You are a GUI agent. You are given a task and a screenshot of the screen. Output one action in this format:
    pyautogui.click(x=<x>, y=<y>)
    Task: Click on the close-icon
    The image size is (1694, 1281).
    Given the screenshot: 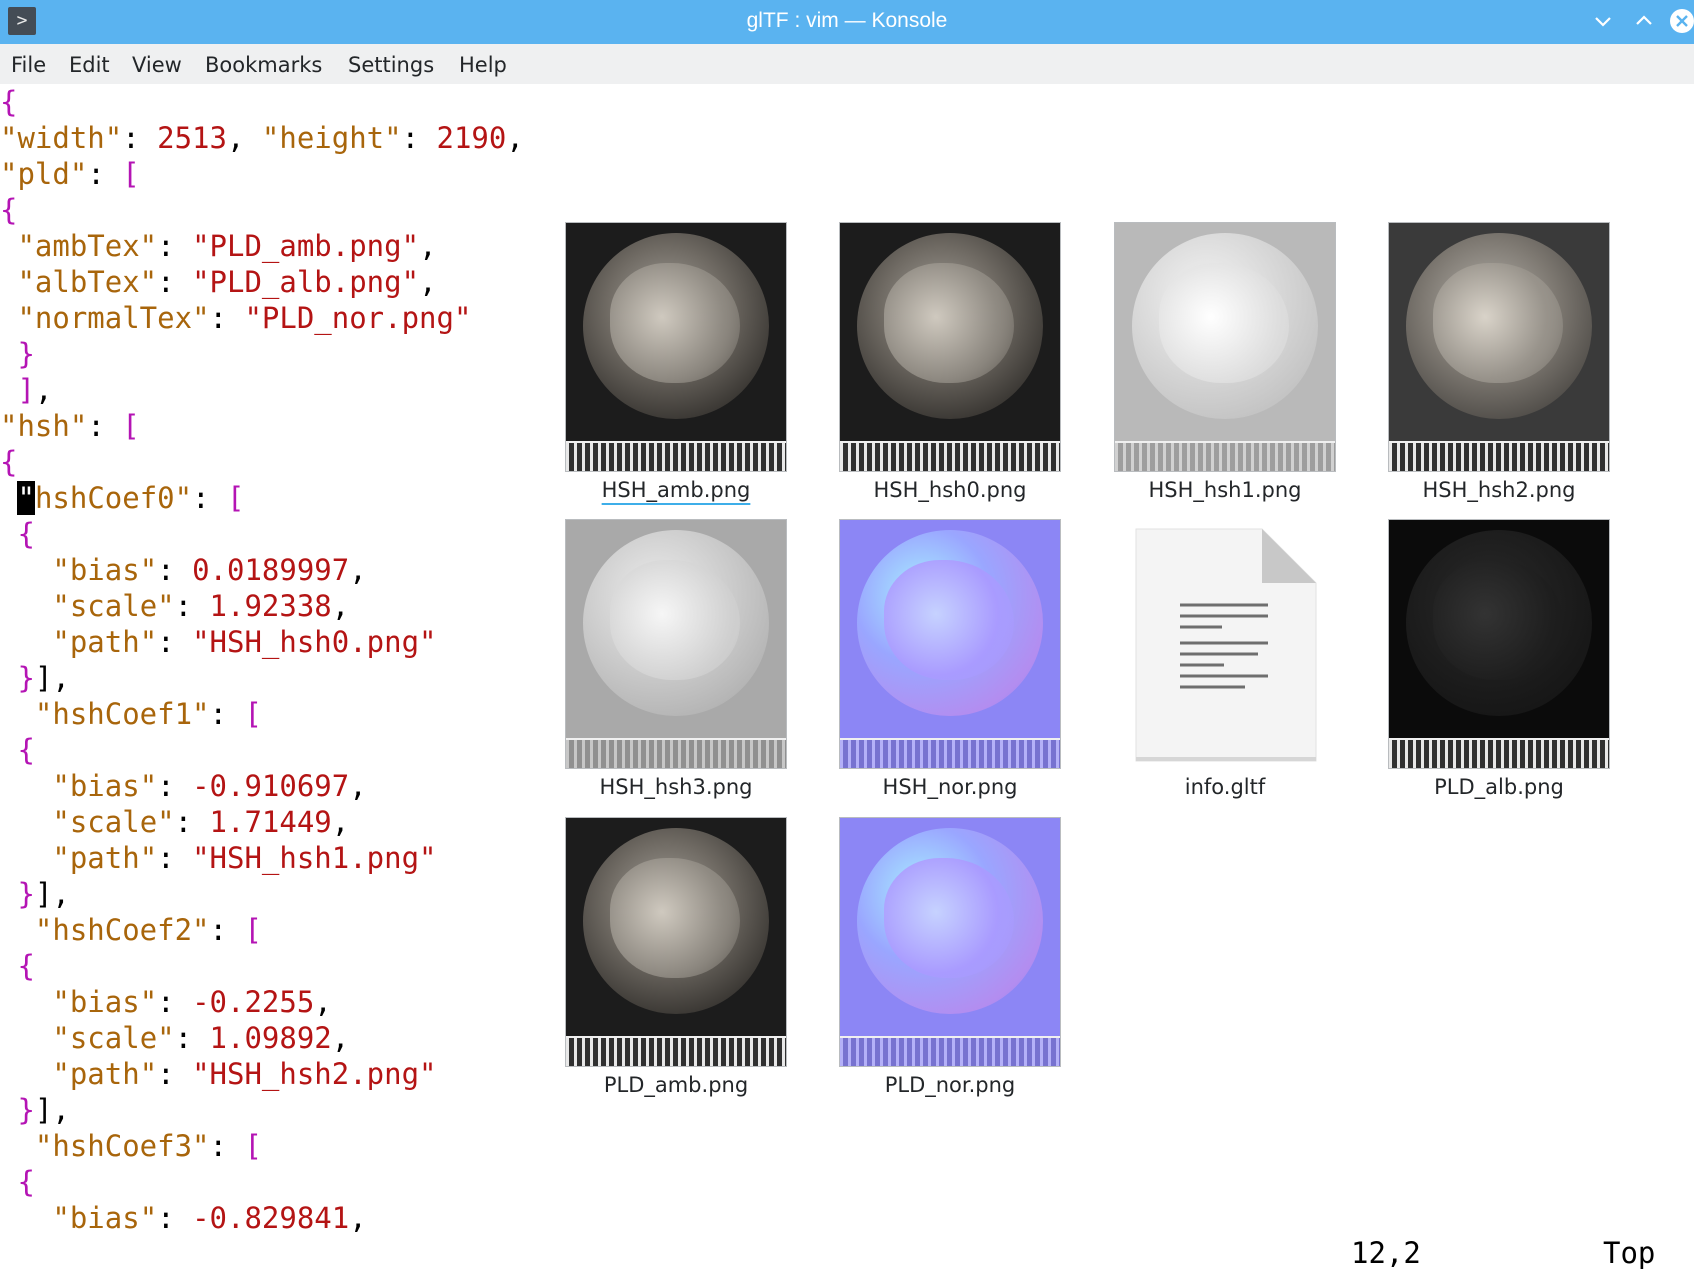 What is the action you would take?
    pyautogui.click(x=1681, y=21)
    